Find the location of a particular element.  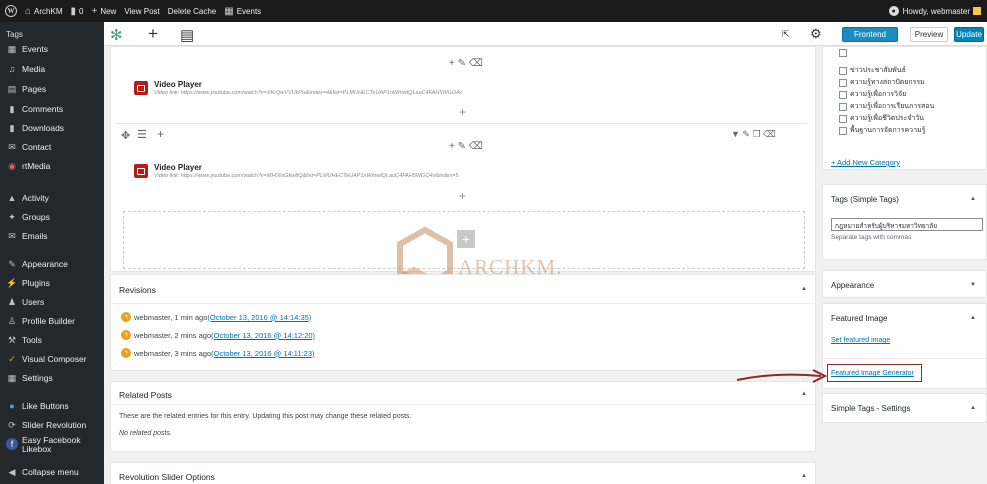

sidebar-item-contact: ✉ Contact is located at coordinates (52, 147).